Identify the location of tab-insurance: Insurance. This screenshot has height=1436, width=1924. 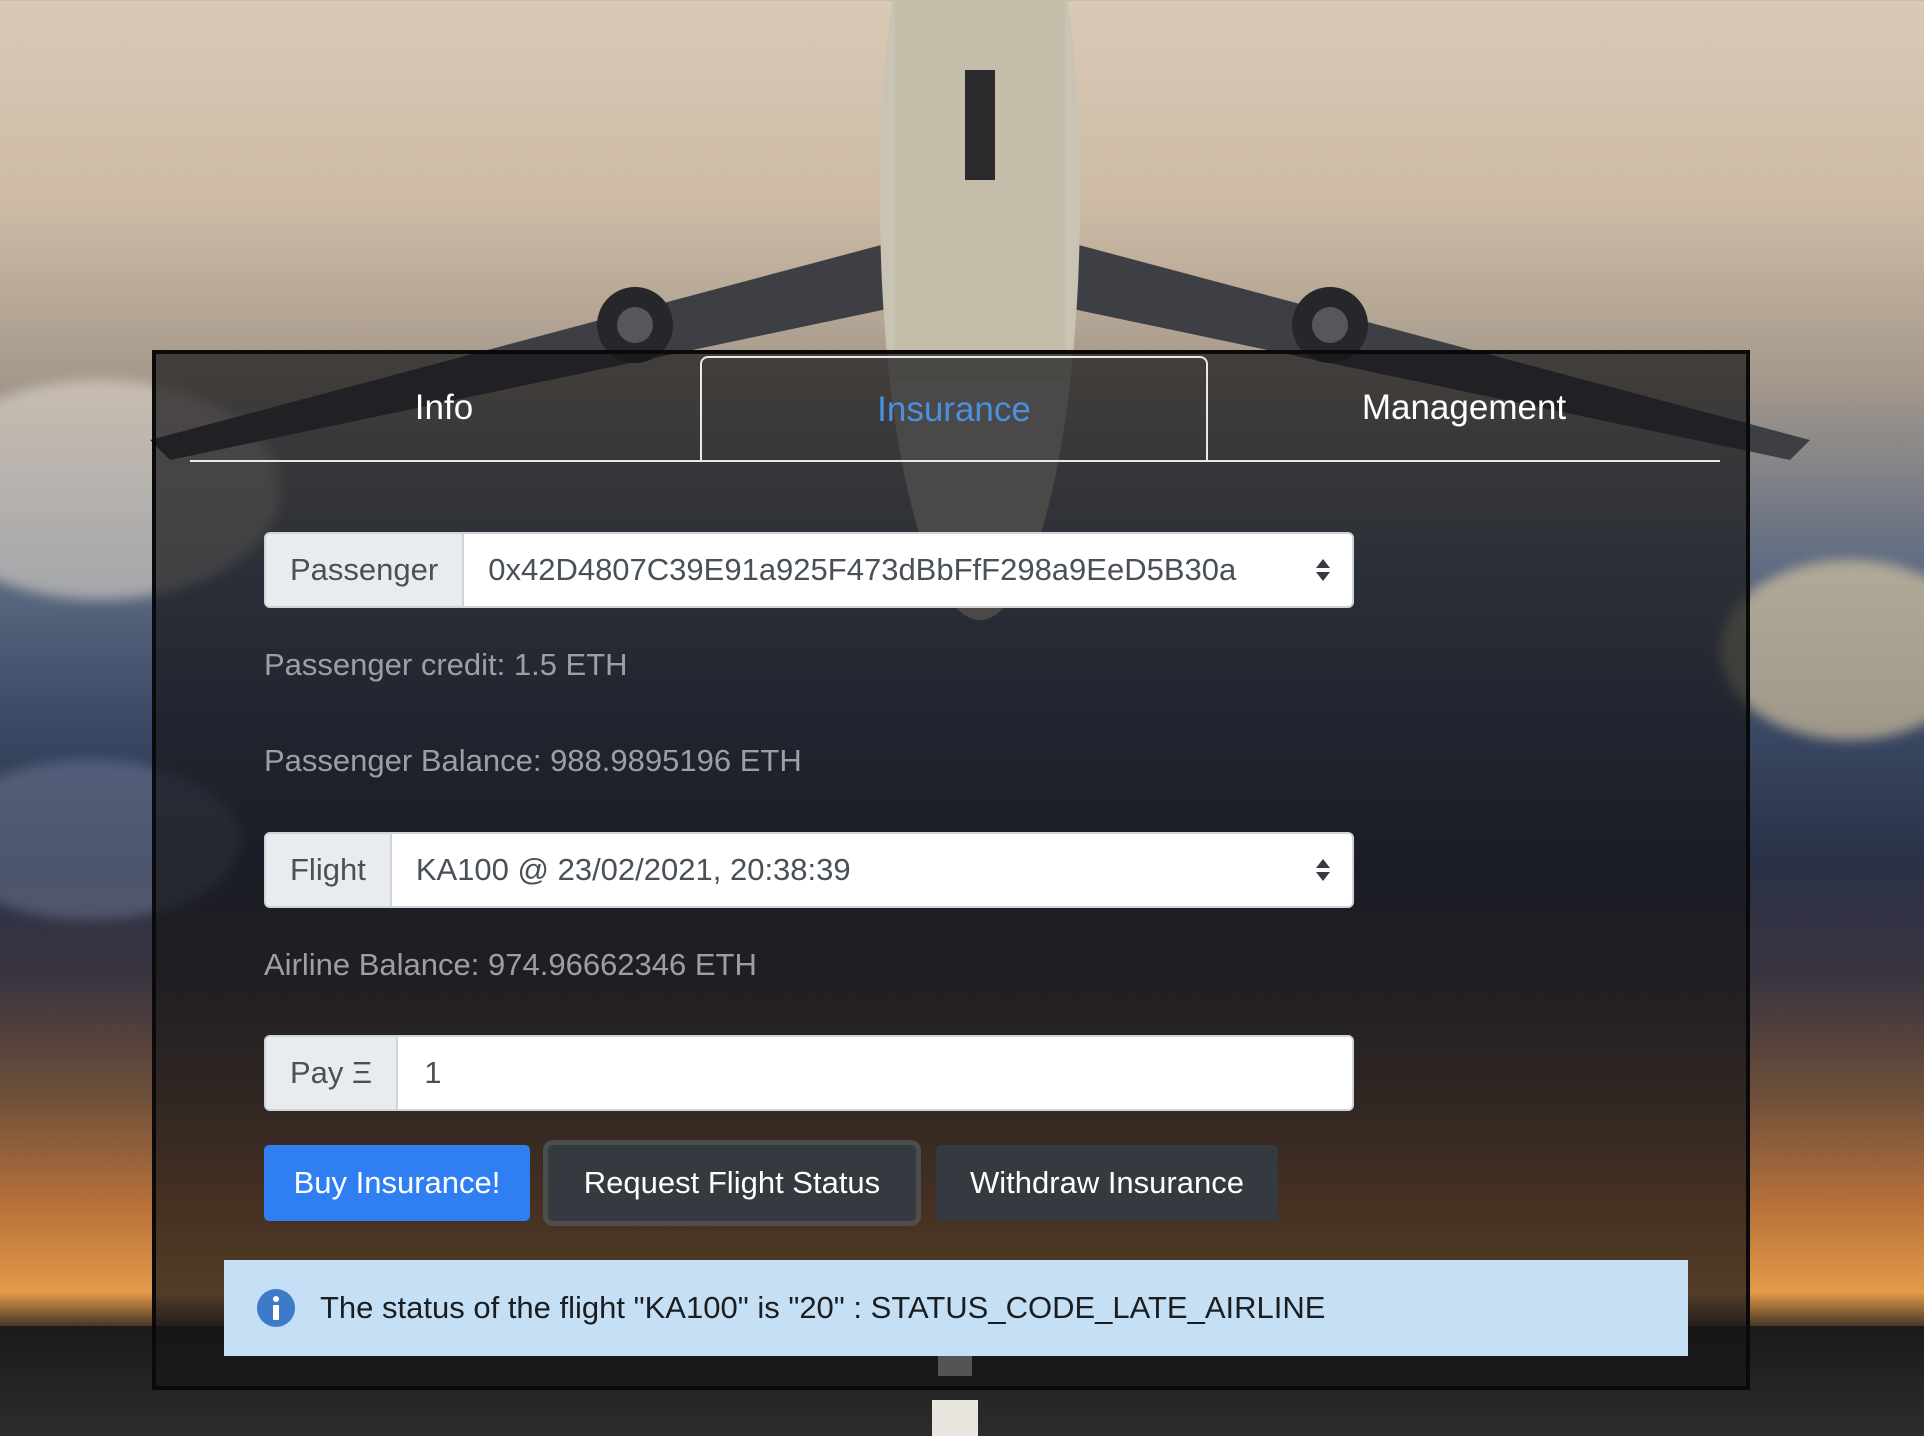
(954, 409).